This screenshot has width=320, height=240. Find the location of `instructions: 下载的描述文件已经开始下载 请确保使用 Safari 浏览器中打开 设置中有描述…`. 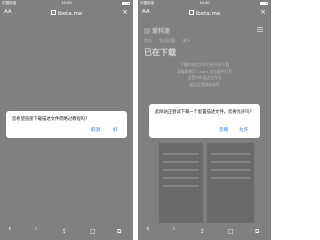

instructions: 下载的描述文件已经开始下载 请确保使用 Safari 浏览器中打开 设置中有描述… is located at coordinates (204, 75).